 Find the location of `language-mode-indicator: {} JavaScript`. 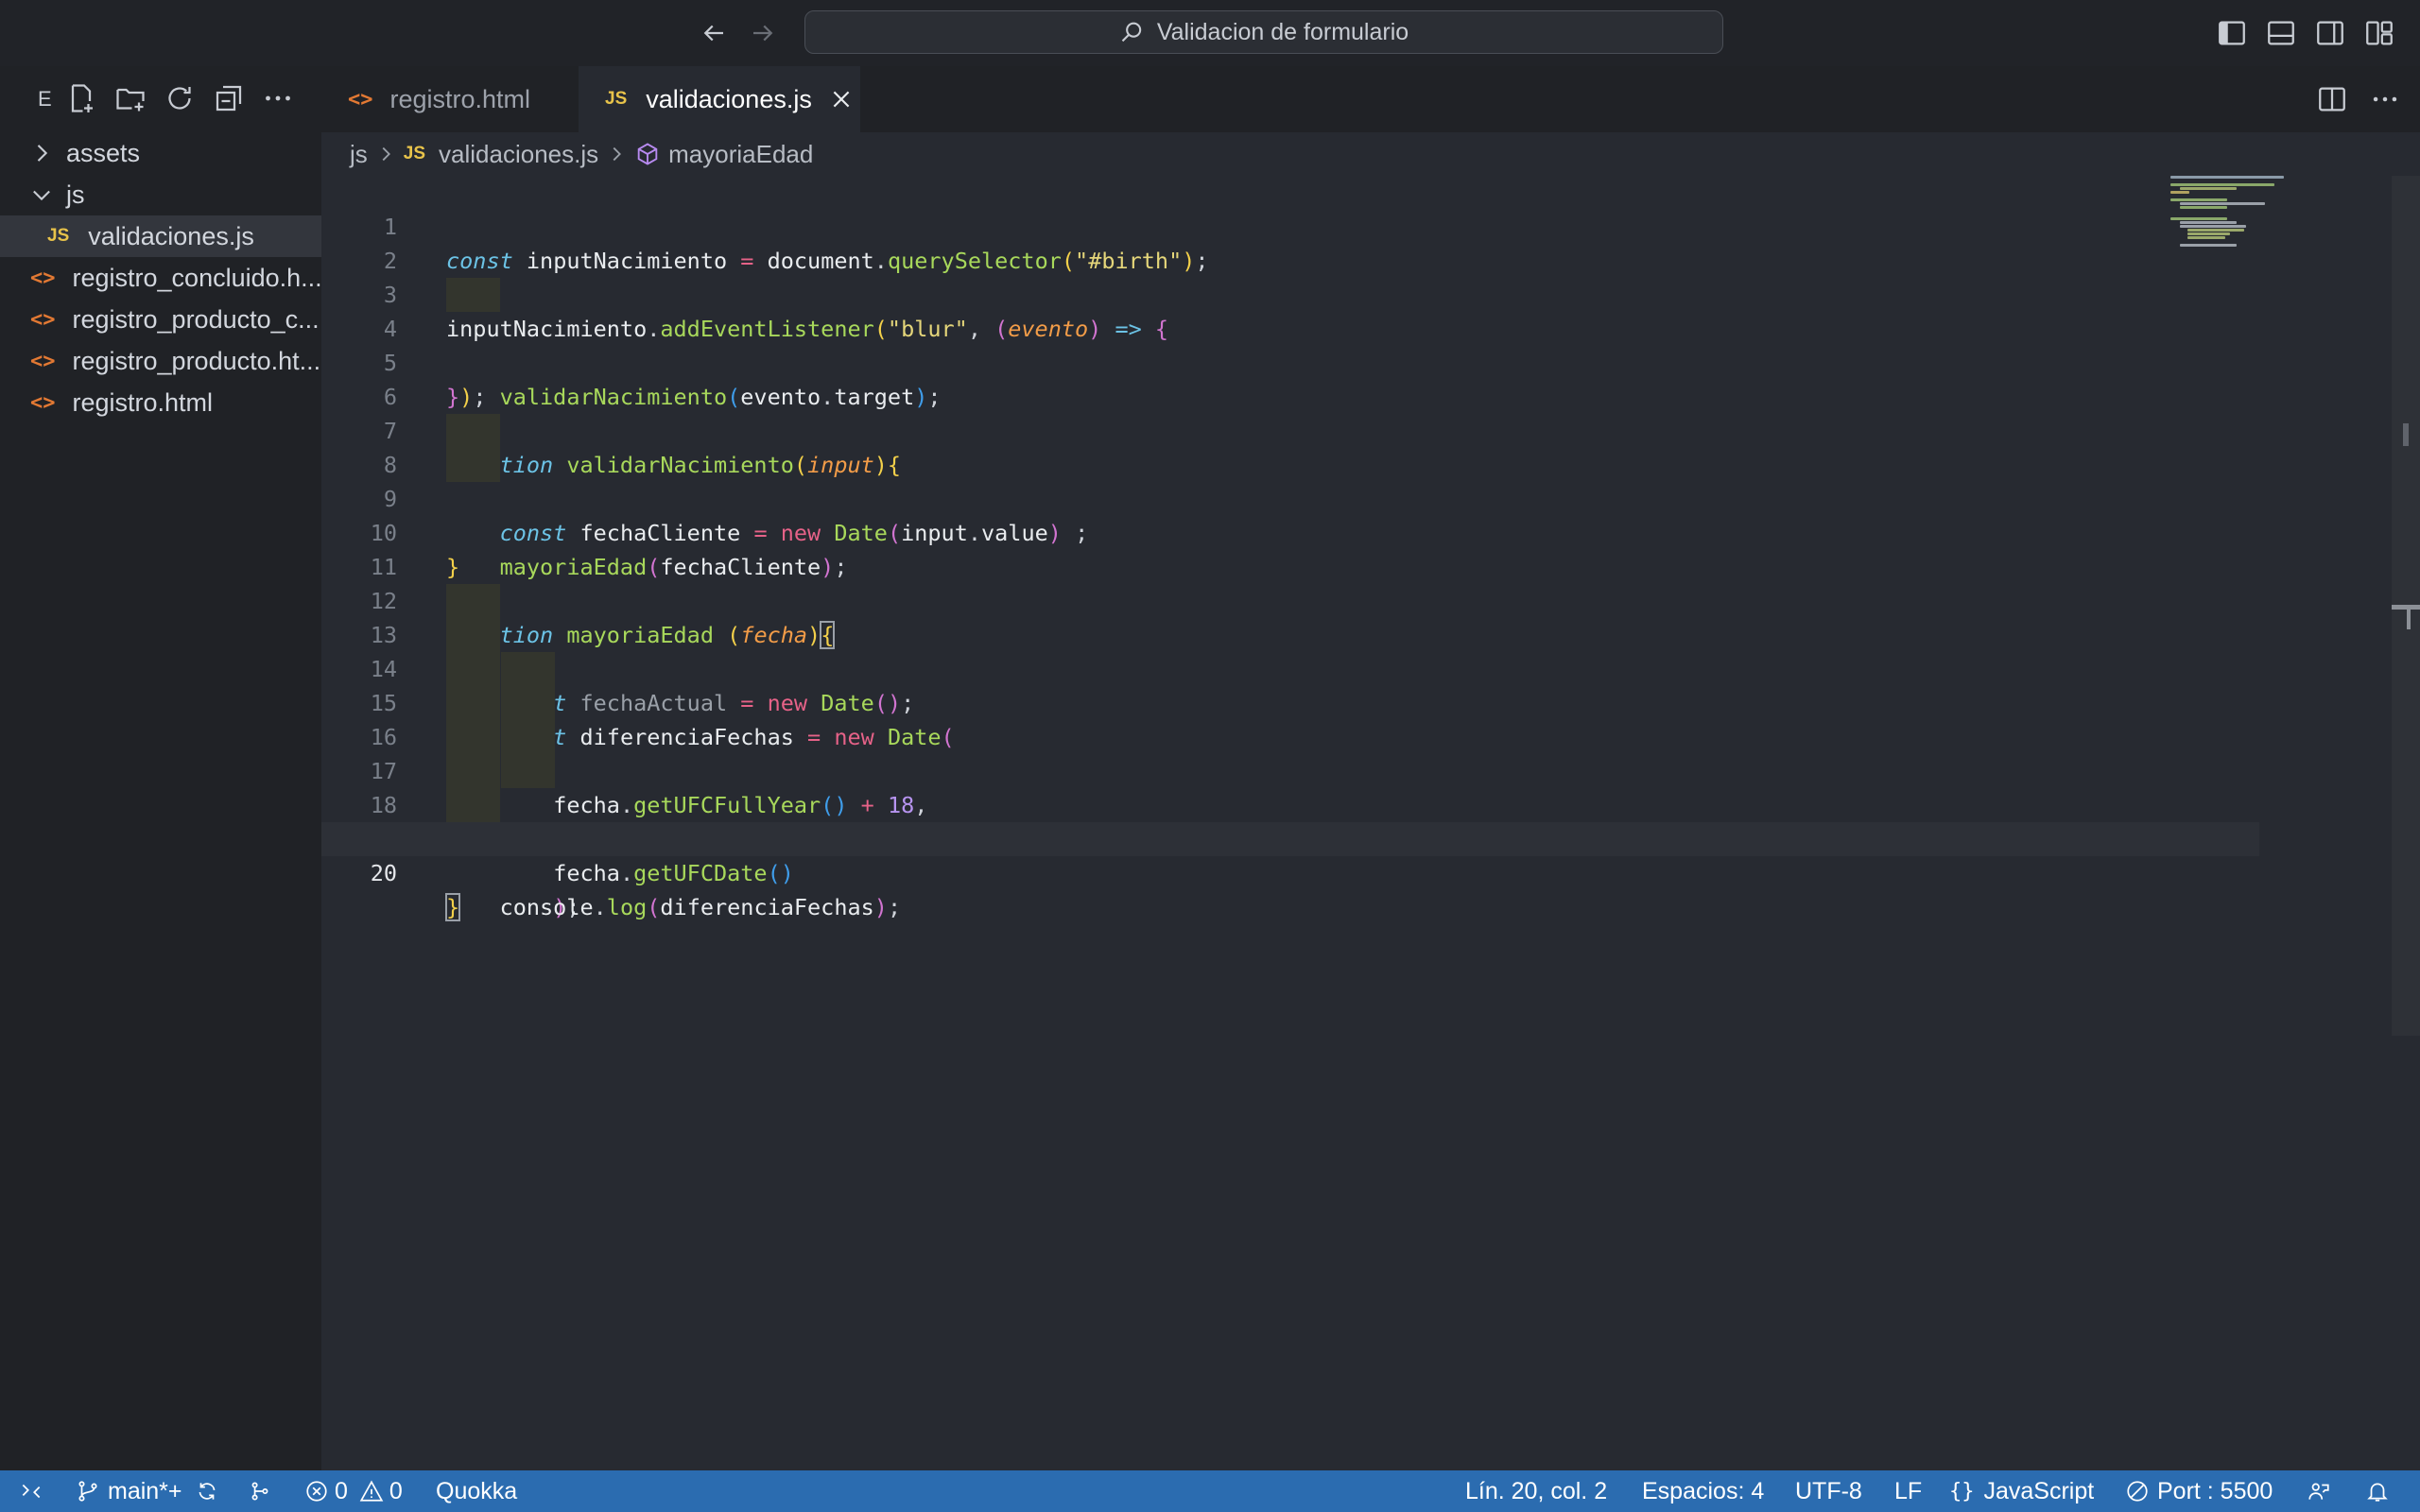

language-mode-indicator: {} JavaScript is located at coordinates (2021, 1491).